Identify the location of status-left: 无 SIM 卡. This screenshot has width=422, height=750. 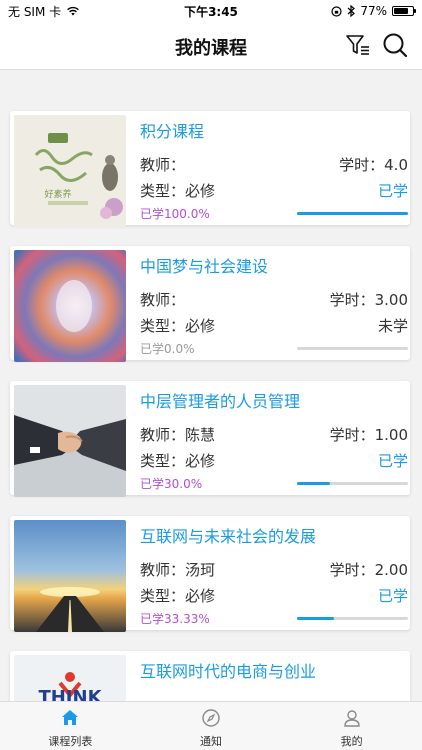
(44, 11).